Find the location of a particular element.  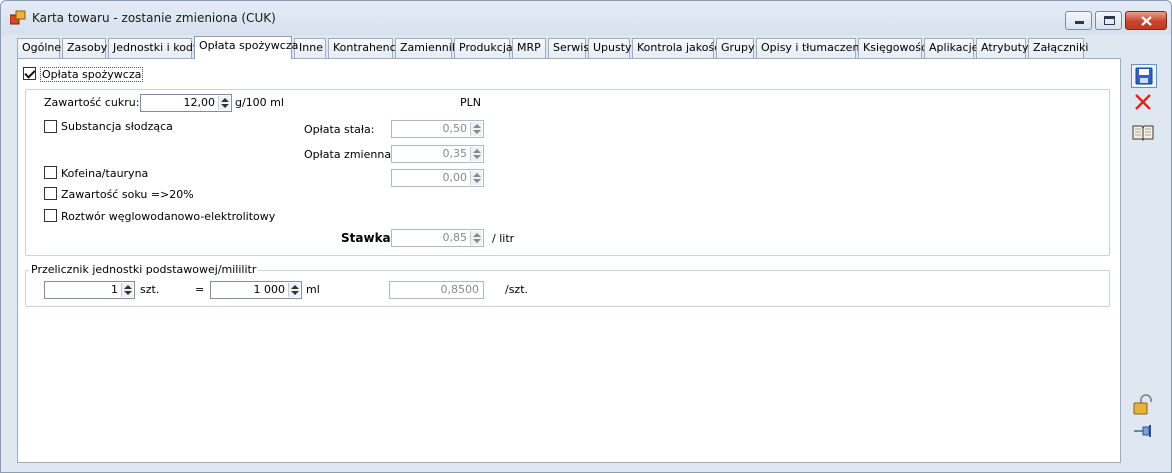

tab-upusty: Upusty is located at coordinates (610, 48).